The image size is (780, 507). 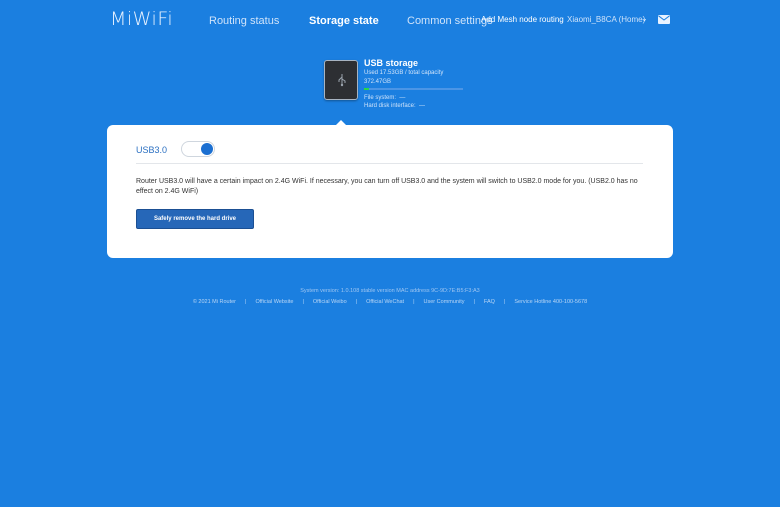 I want to click on footer-link-official-weibo: Official Weibo, so click(x=330, y=302).